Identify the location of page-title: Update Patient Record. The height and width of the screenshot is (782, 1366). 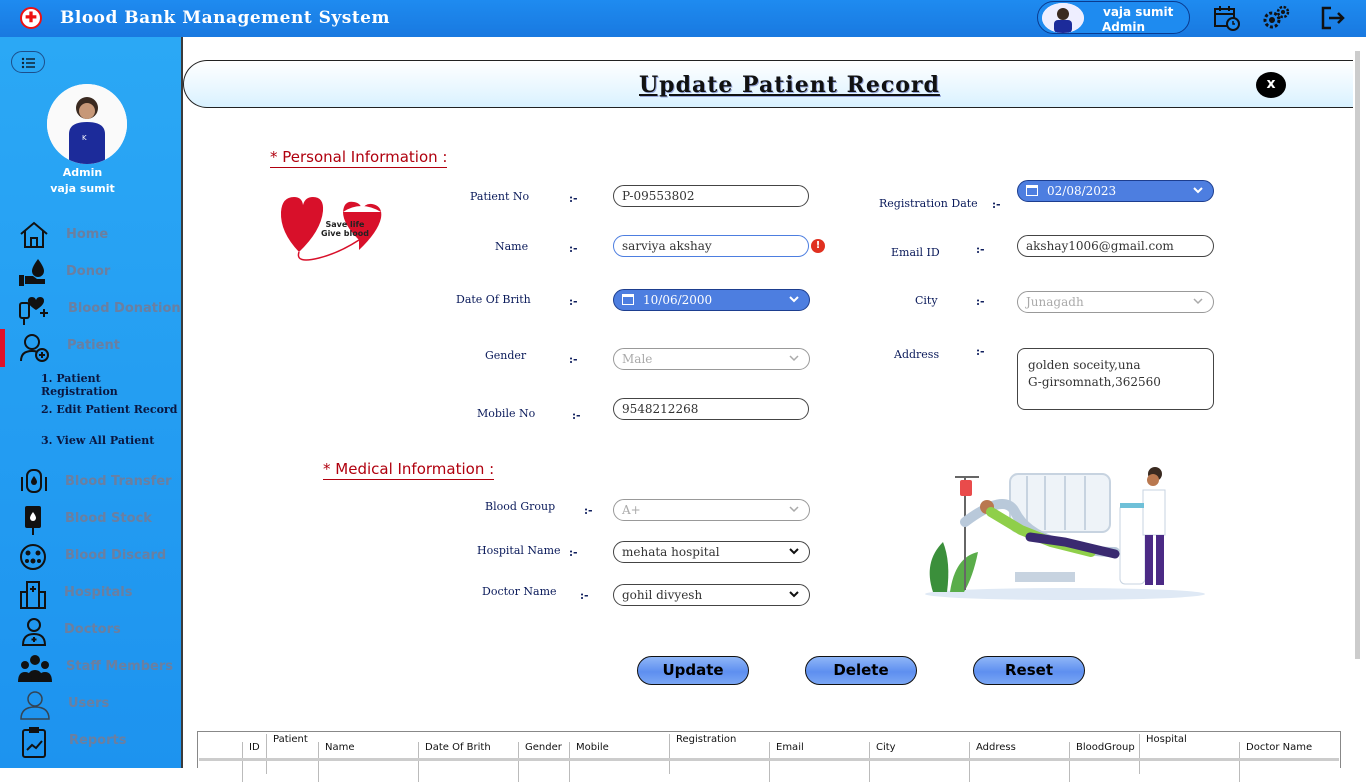
(789, 85).